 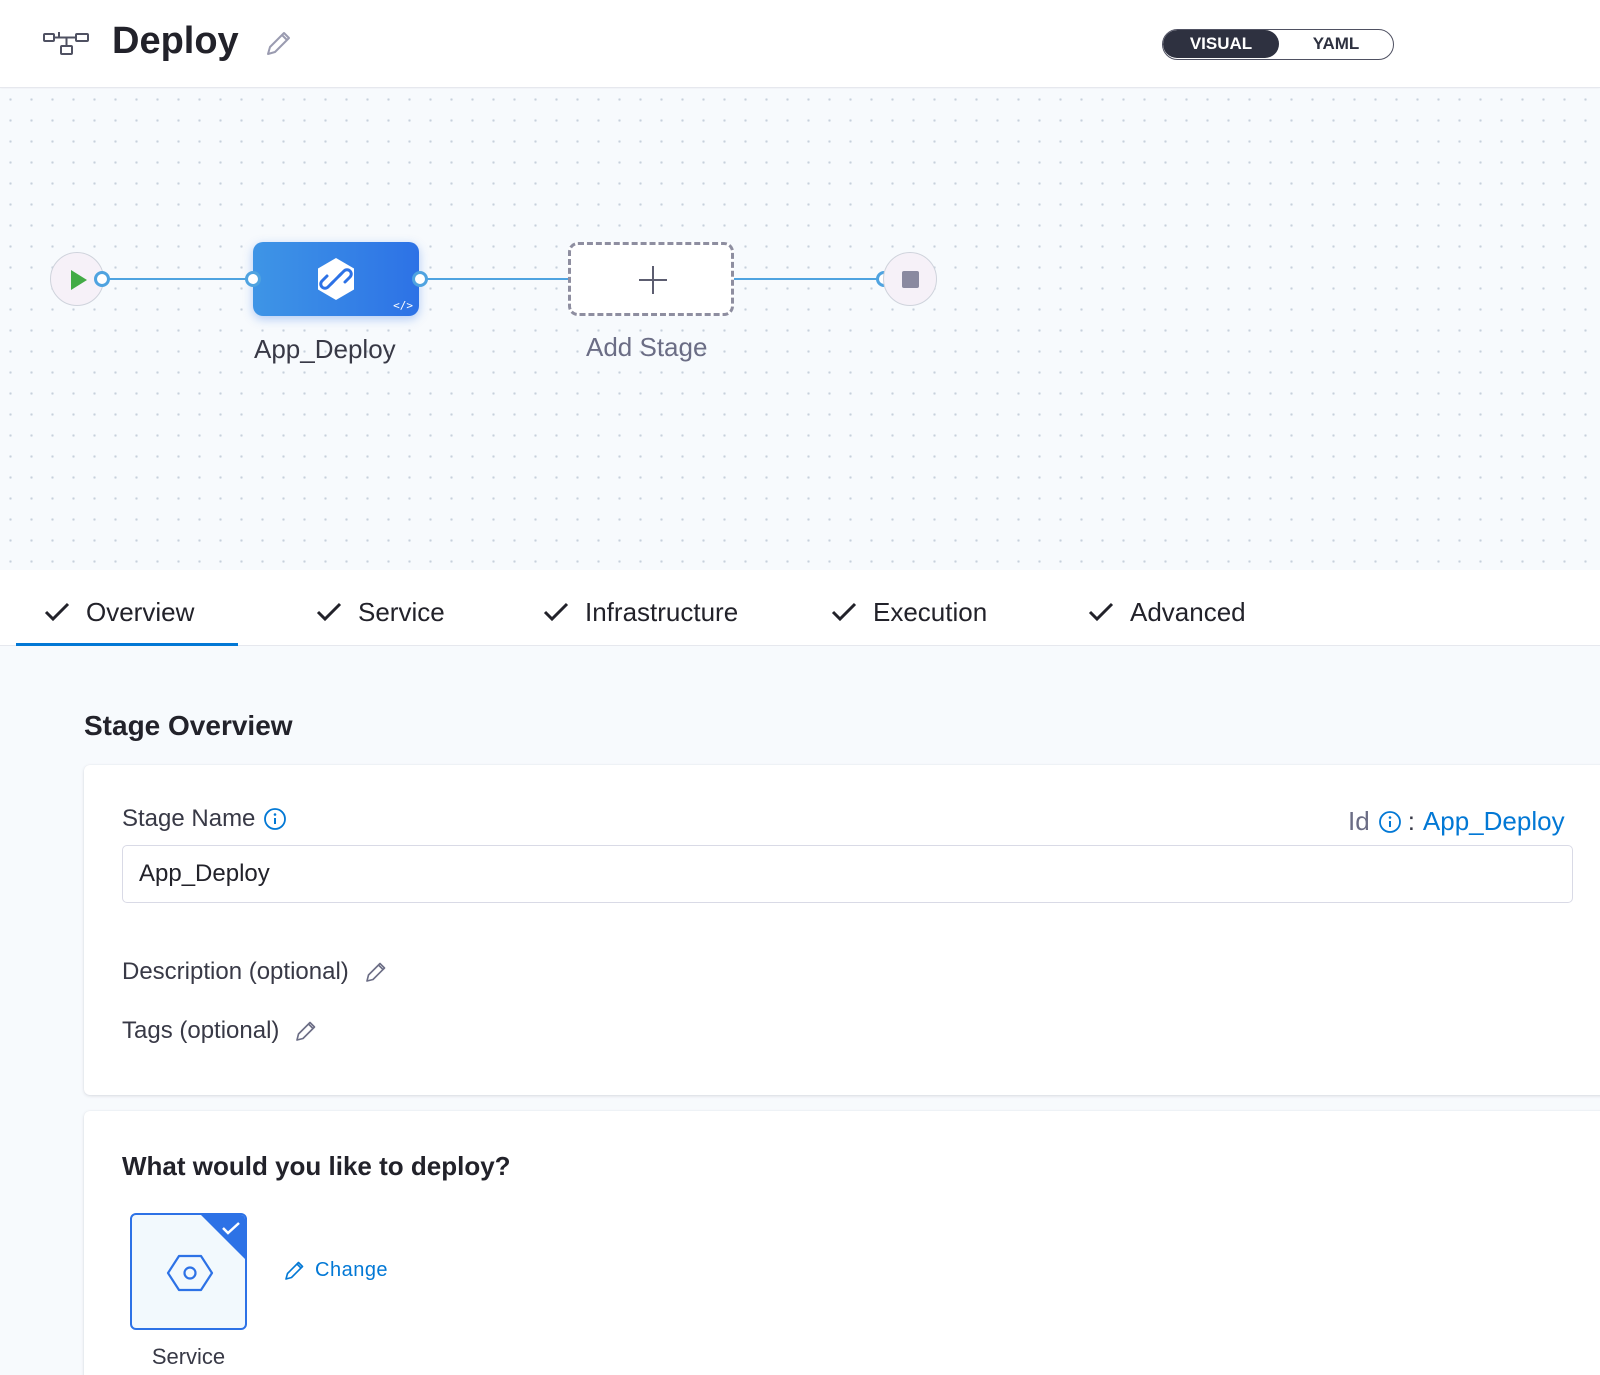 I want to click on stage-name-input, so click(x=847, y=874).